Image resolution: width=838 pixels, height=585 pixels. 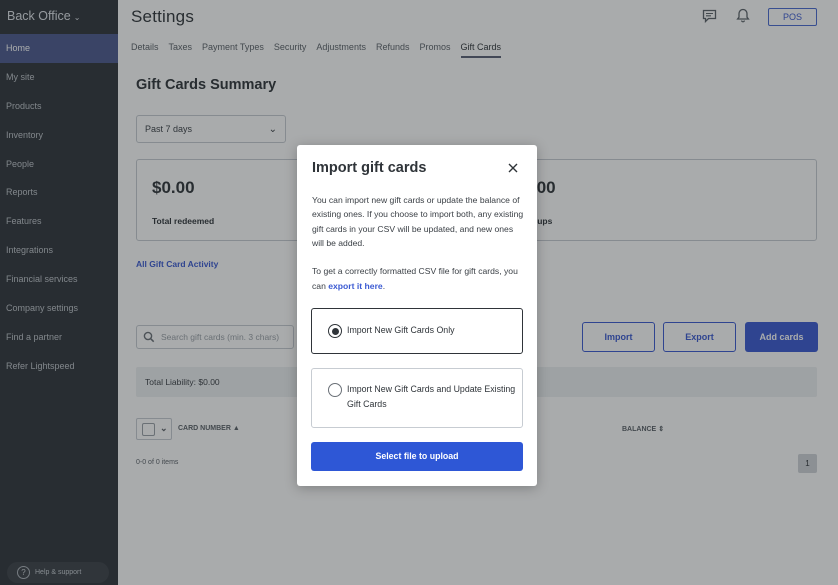 I want to click on radio-selected-icon, so click(x=335, y=331).